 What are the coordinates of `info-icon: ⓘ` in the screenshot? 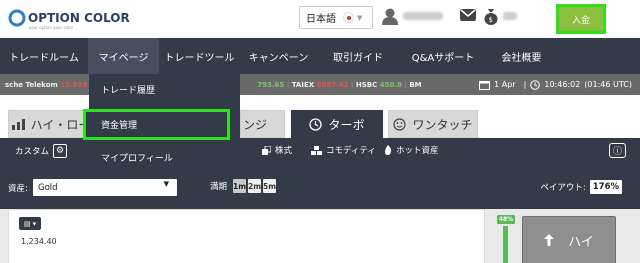 It's located at (617, 150).